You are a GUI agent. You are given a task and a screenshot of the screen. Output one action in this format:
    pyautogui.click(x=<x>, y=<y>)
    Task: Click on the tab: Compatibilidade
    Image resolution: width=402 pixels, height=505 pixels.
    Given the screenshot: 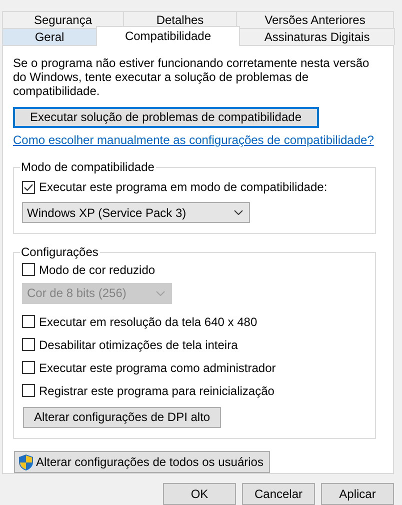 What is the action you would take?
    pyautogui.click(x=168, y=36)
    